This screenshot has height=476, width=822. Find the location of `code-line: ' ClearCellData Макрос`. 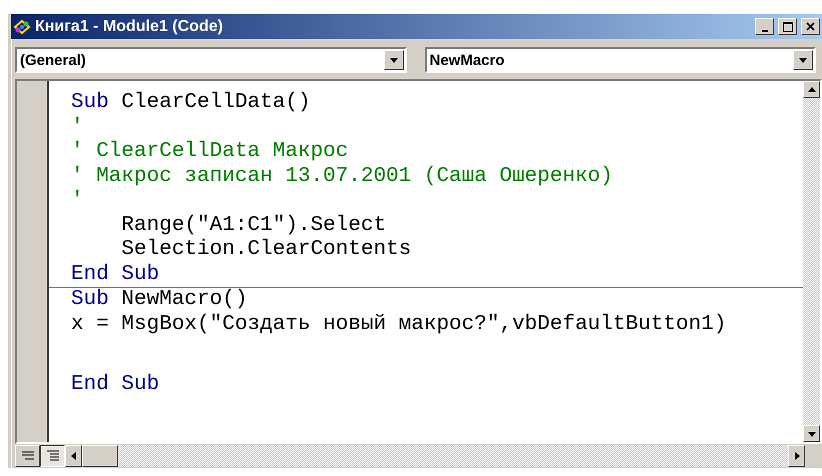

code-line: ' ClearCellData Макрос is located at coordinates (210, 152).